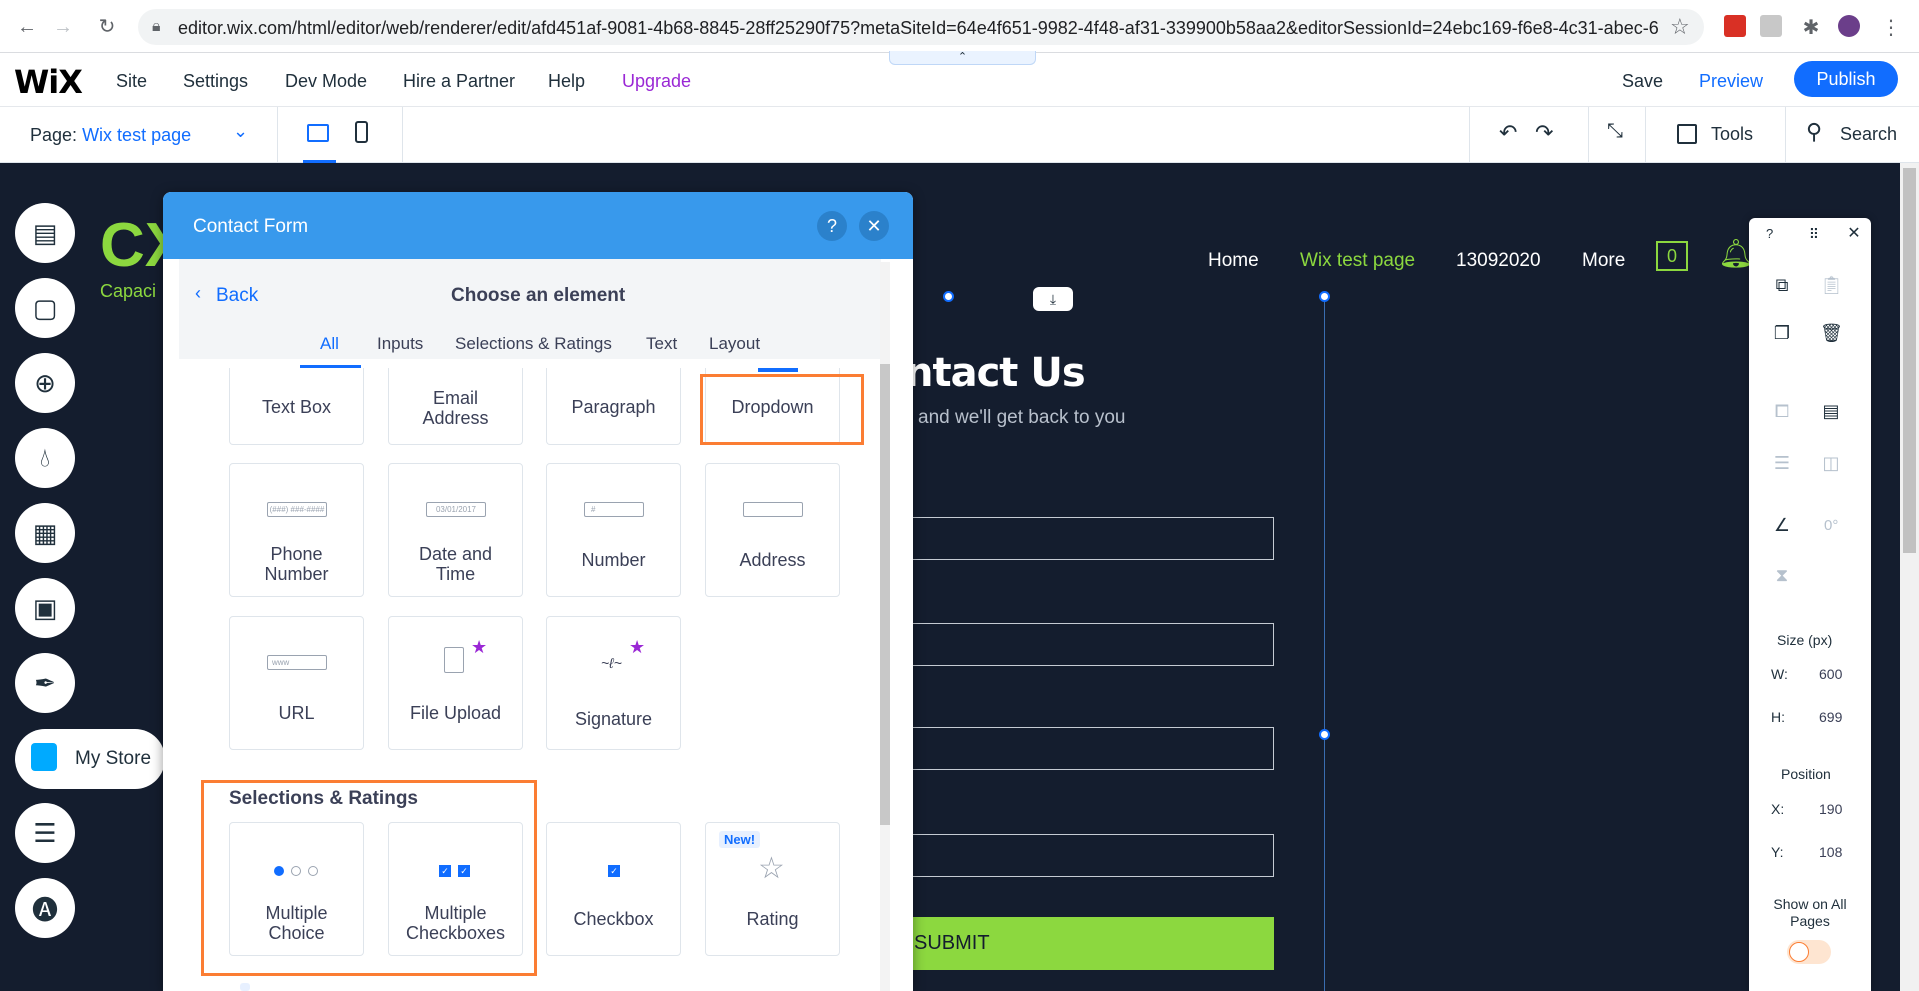 The width and height of the screenshot is (1919, 991). What do you see at coordinates (361, 132) in the screenshot?
I see `mobile-view-icon` at bounding box center [361, 132].